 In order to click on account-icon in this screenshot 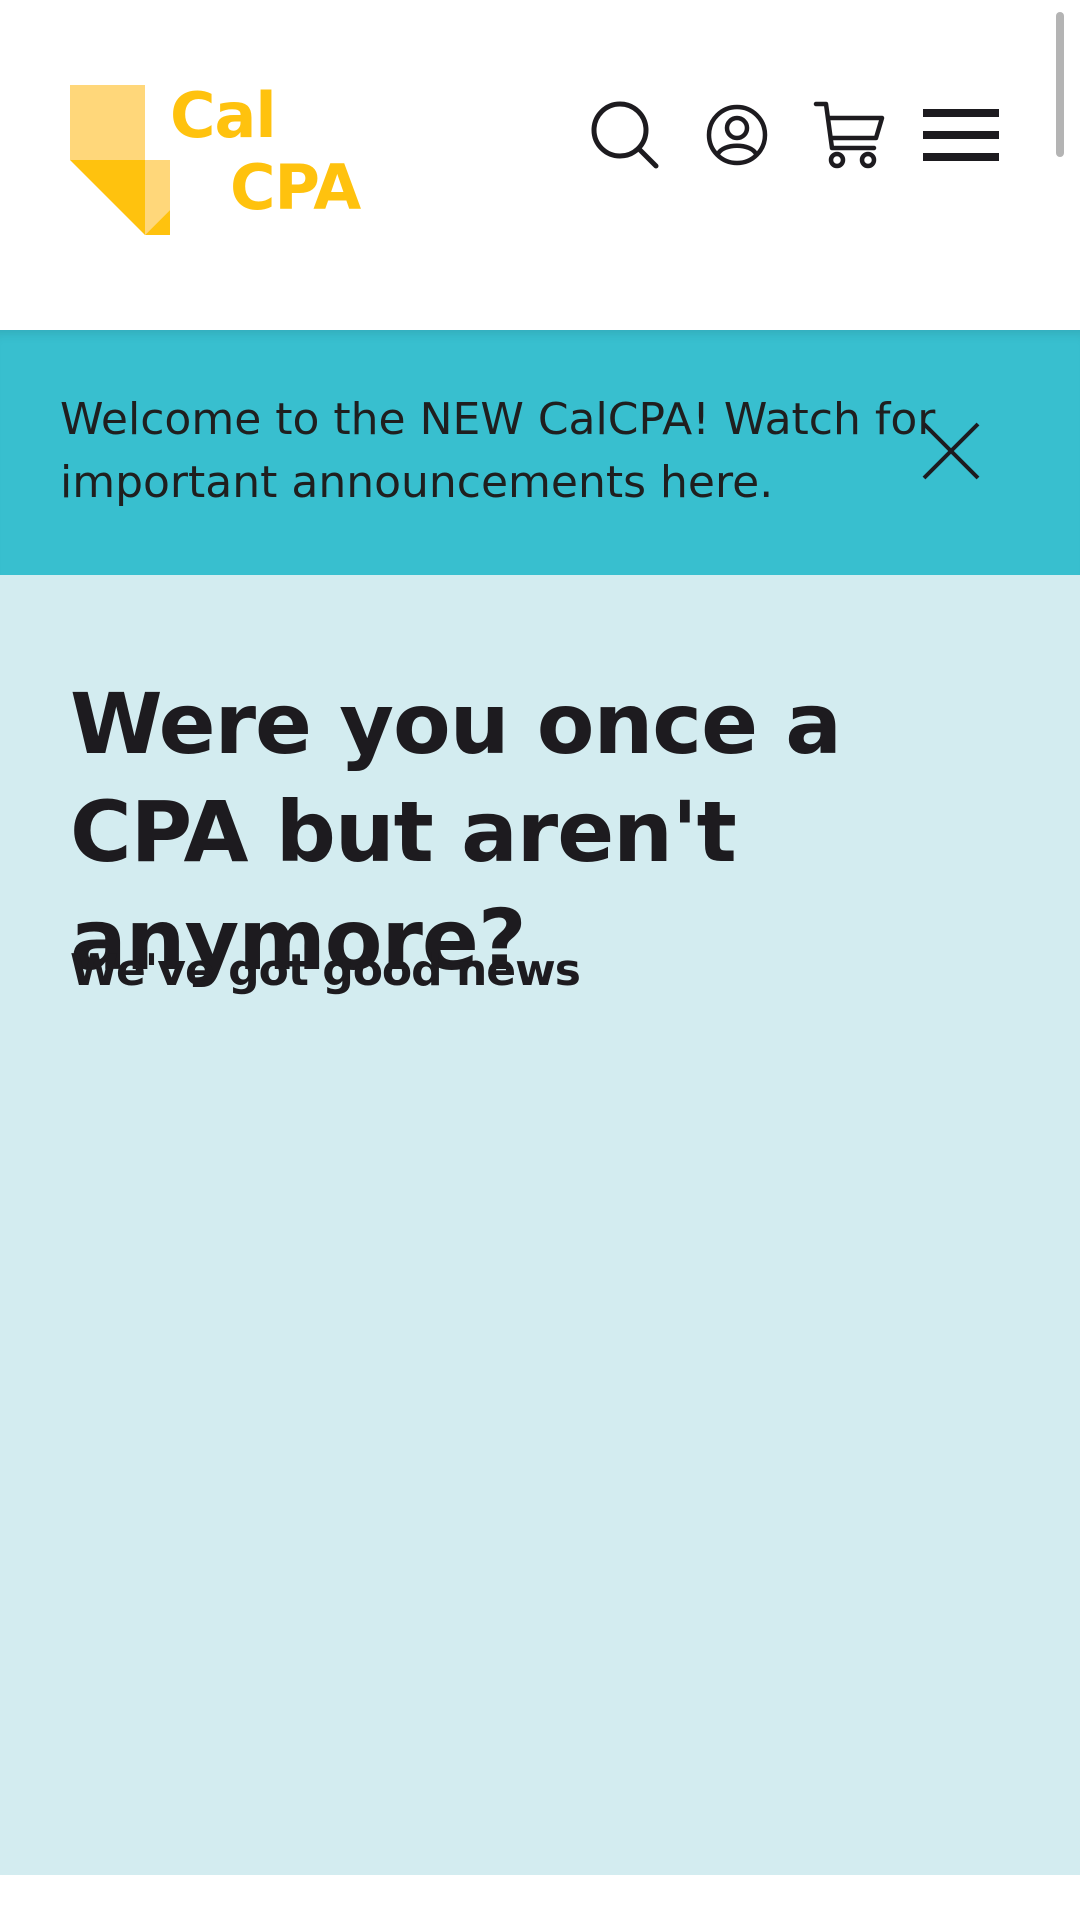, I will do `click(737, 135)`.